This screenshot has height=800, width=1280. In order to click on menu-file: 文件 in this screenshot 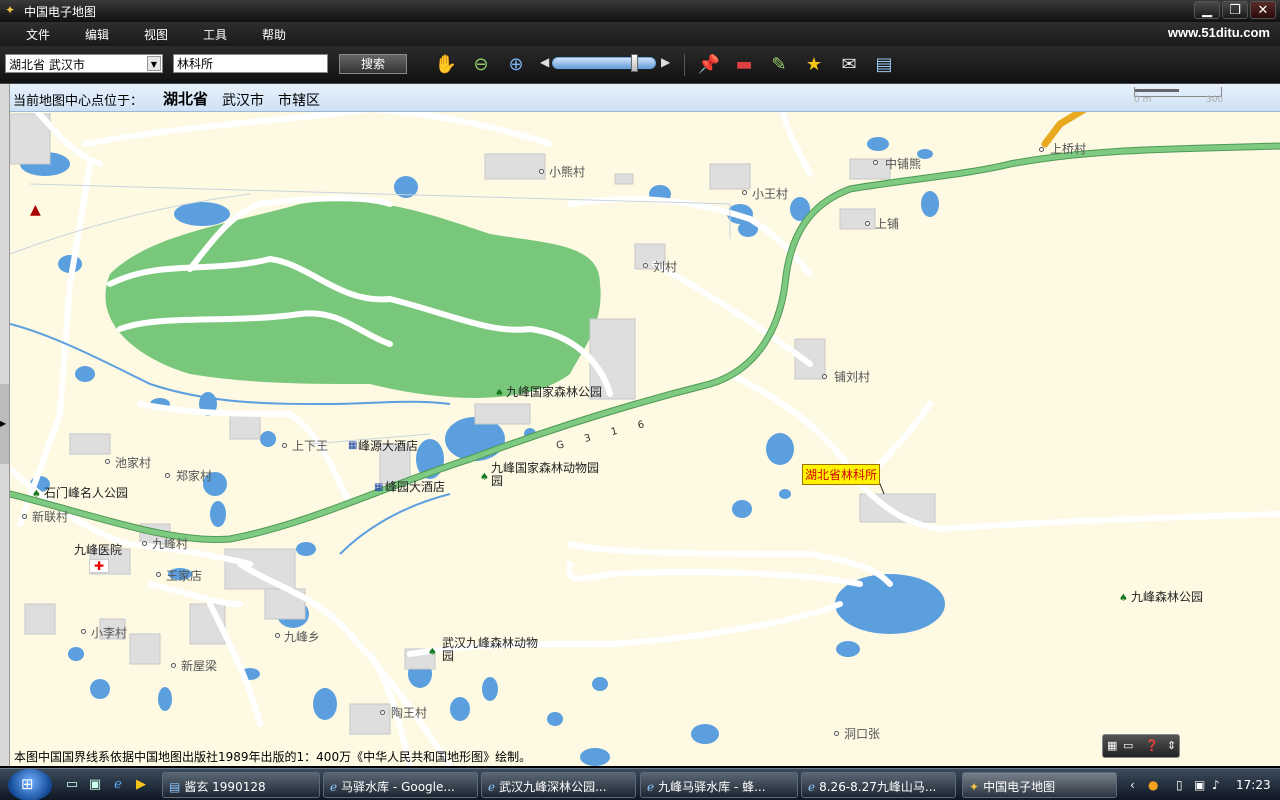, I will do `click(38, 34)`.